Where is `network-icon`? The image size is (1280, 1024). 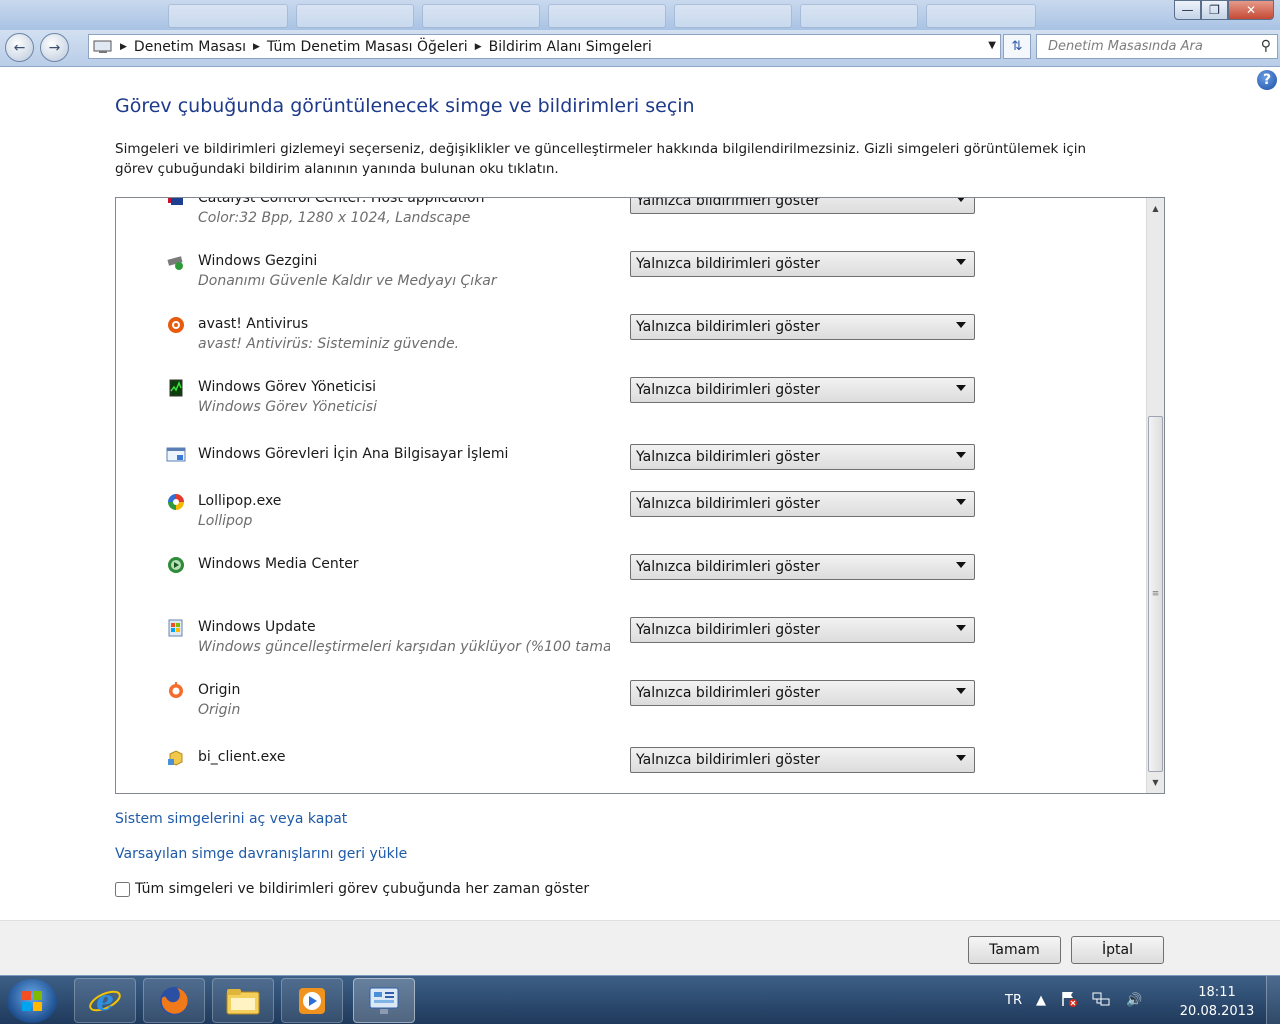
network-icon is located at coordinates (1102, 1001).